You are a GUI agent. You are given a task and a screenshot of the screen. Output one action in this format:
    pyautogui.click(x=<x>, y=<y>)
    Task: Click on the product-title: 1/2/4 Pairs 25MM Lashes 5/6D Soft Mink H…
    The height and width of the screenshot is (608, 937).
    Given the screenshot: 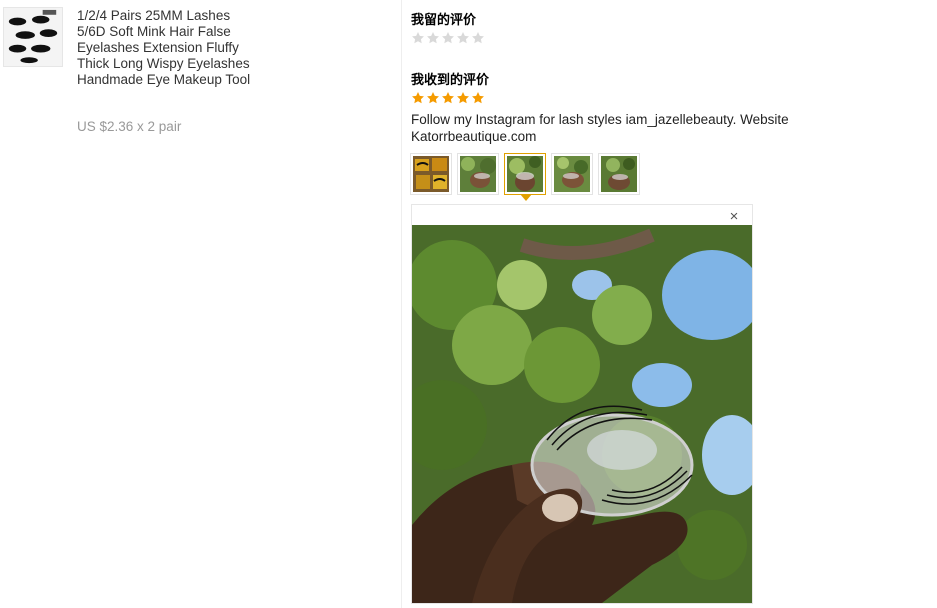 What is the action you would take?
    pyautogui.click(x=164, y=48)
    